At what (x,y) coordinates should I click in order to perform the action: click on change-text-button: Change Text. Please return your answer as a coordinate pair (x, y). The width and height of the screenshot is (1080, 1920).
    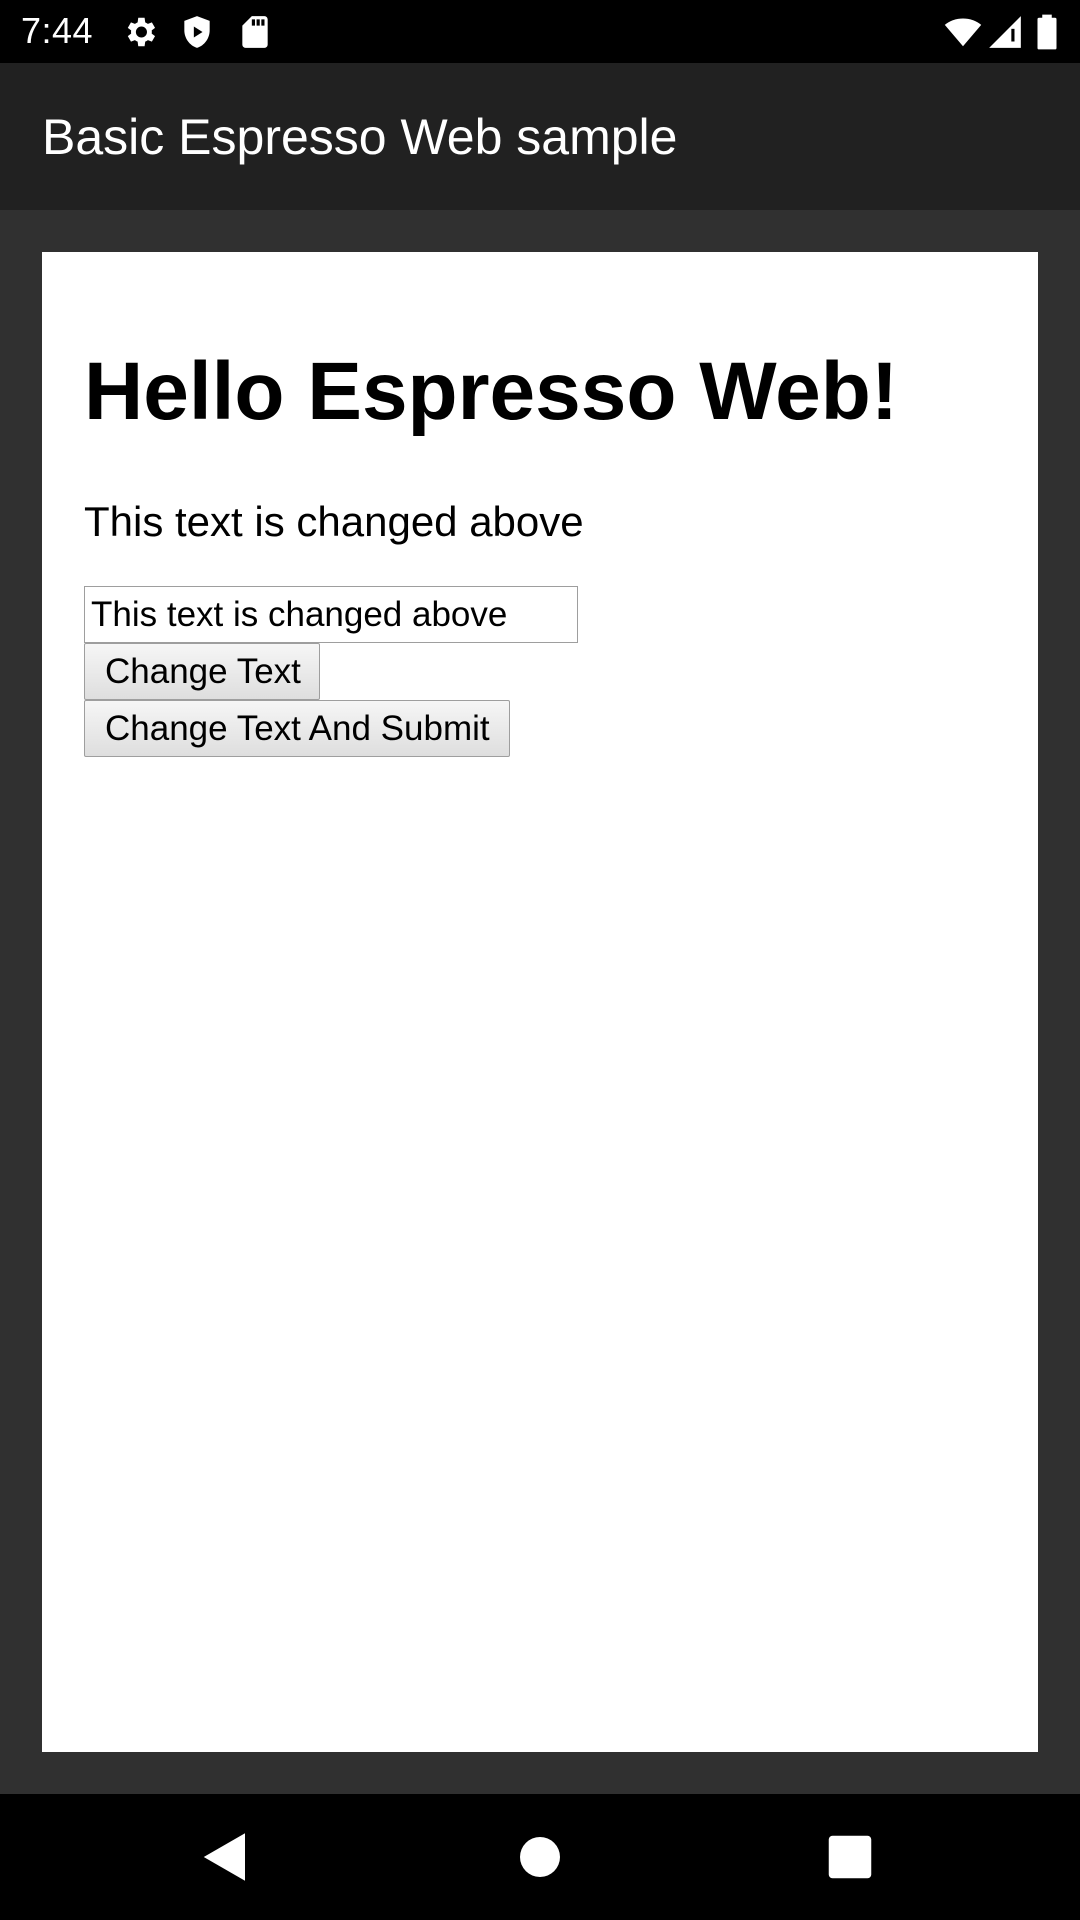
    Looking at the image, I should click on (202, 671).